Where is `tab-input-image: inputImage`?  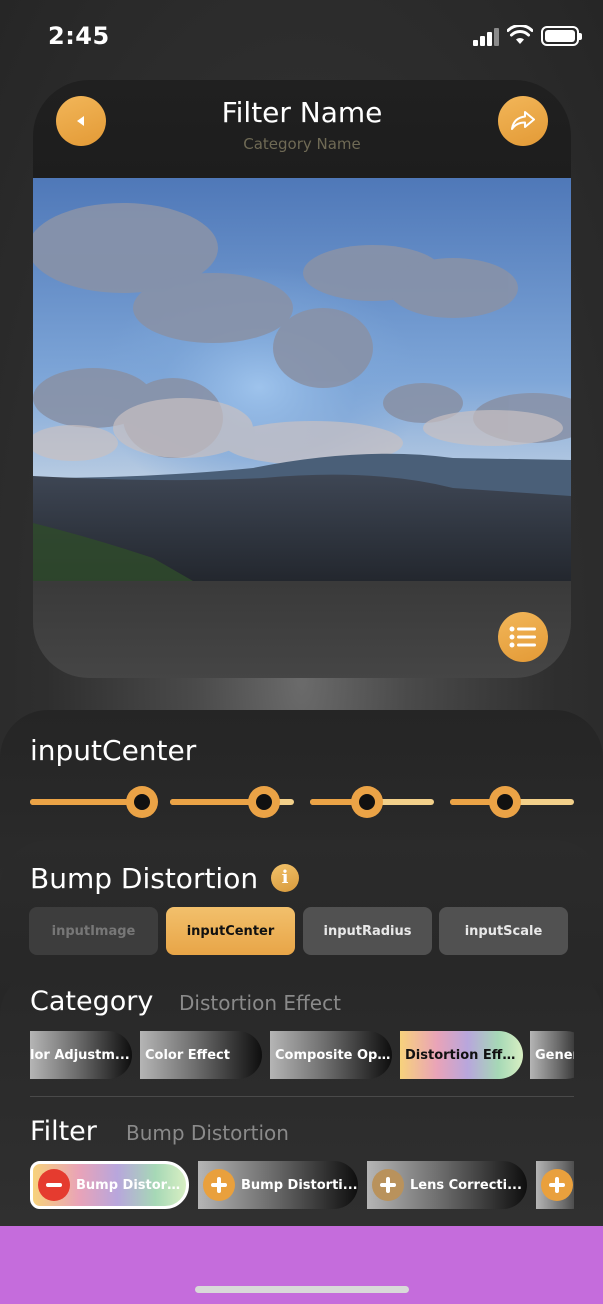 tab-input-image: inputImage is located at coordinates (93, 931).